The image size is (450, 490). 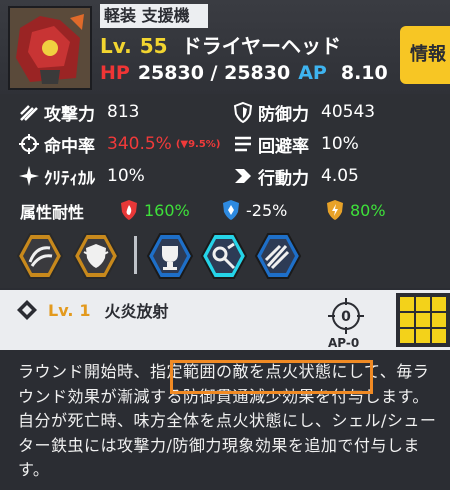 What do you see at coordinates (96, 256) in the screenshot?
I see `guard-icon` at bounding box center [96, 256].